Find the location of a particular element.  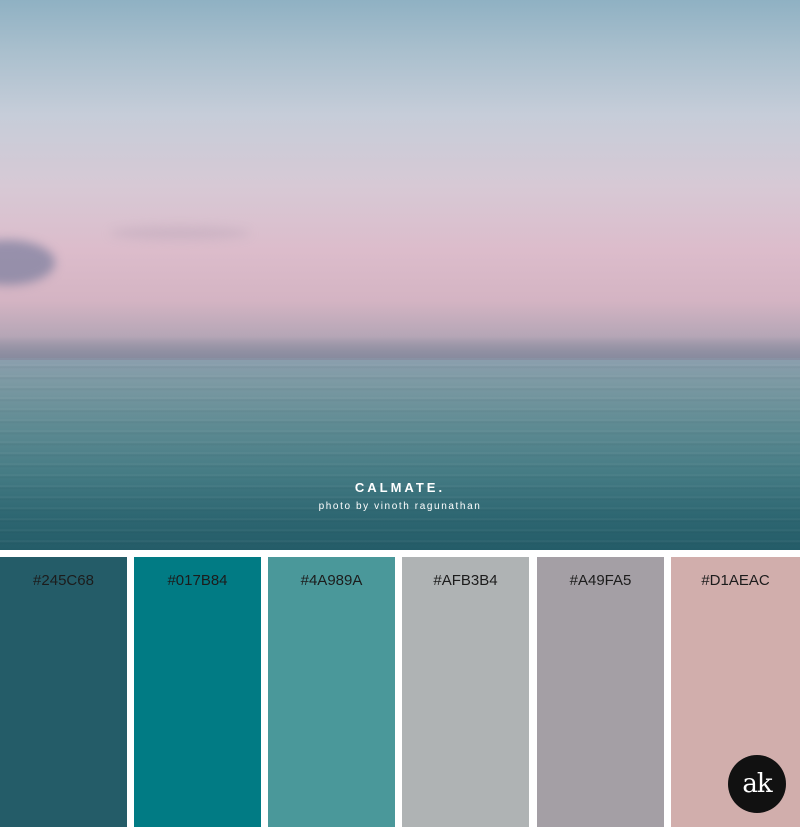

color-swatch: #017B84 is located at coordinates (197, 692).